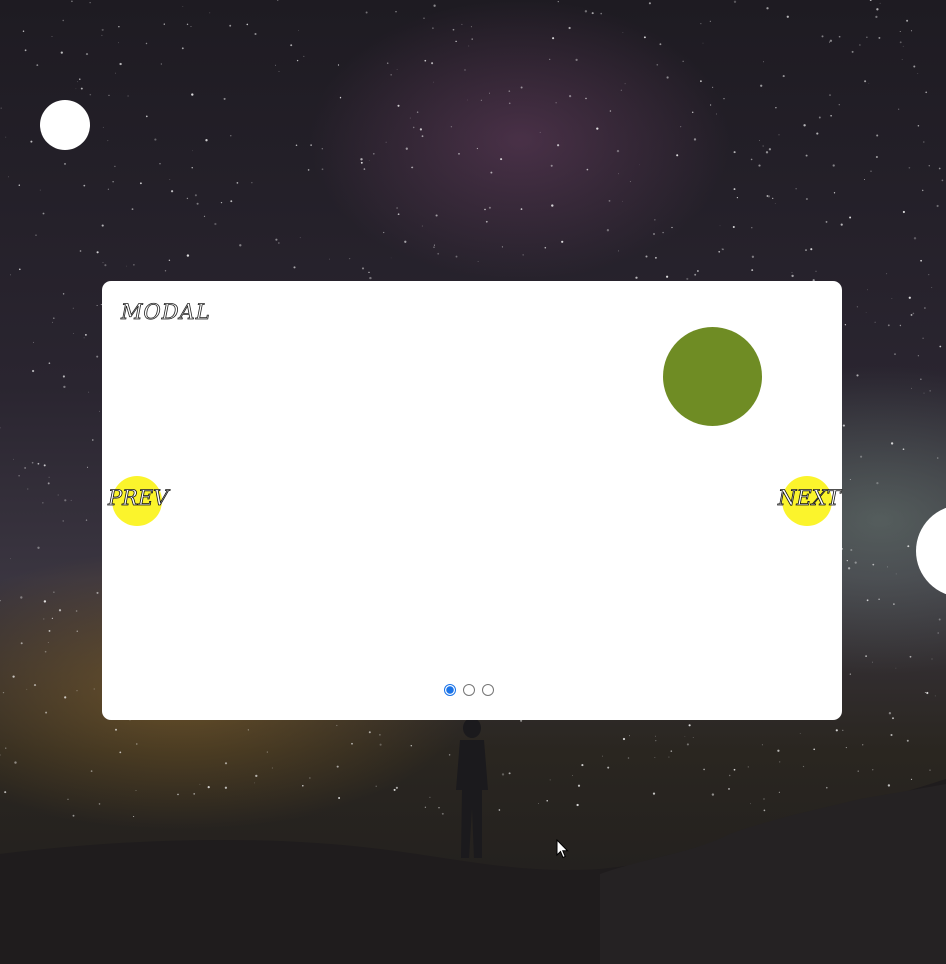 This screenshot has height=964, width=946. What do you see at coordinates (138, 498) in the screenshot?
I see `prev-button-label: PREV` at bounding box center [138, 498].